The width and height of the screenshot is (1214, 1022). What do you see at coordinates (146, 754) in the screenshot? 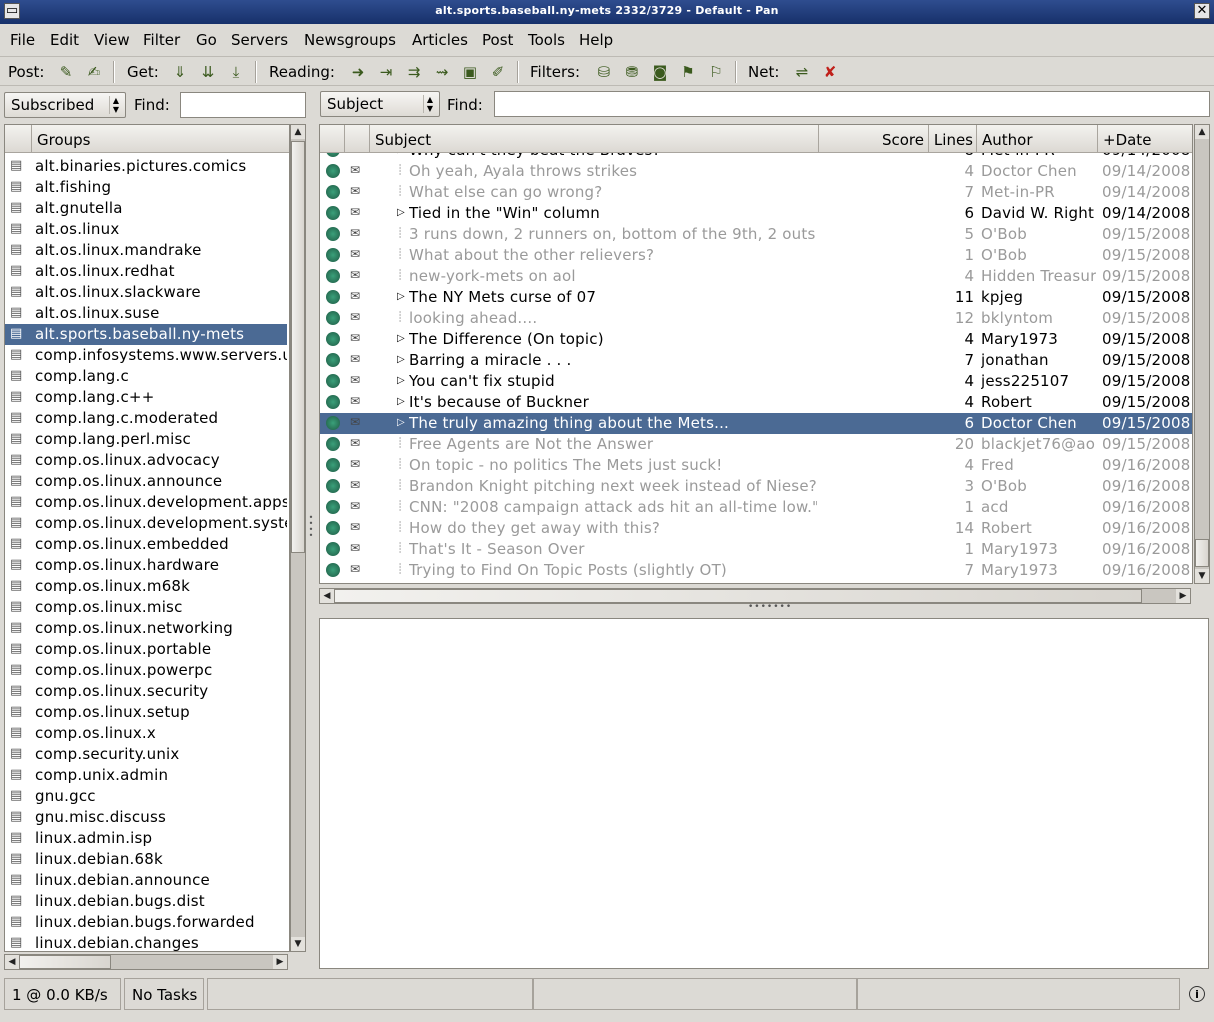
I see `group-row: ▤ comp.security.unix` at bounding box center [146, 754].